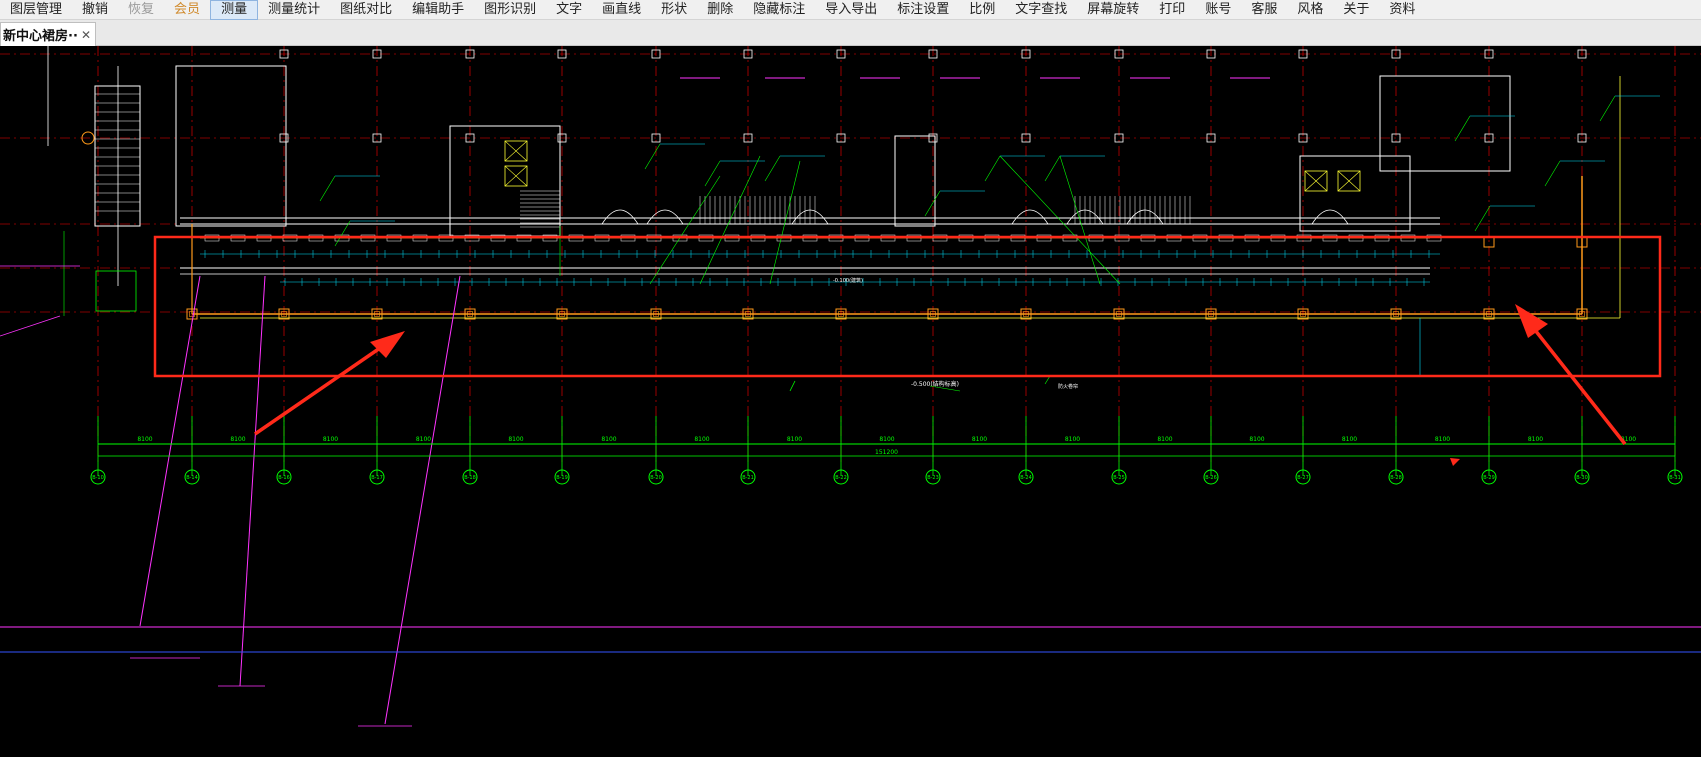  Describe the element at coordinates (848, 280) in the screenshot. I see `elevation-note-small: -0.100(建筑)` at that location.